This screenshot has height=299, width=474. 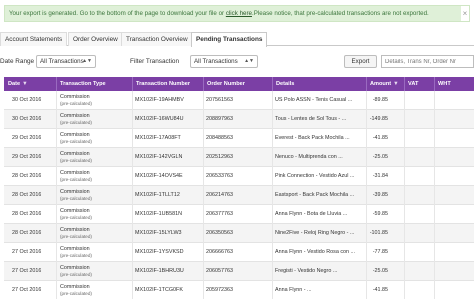 What do you see at coordinates (411, 84) in the screenshot?
I see `header-vat: VAT` at bounding box center [411, 84].